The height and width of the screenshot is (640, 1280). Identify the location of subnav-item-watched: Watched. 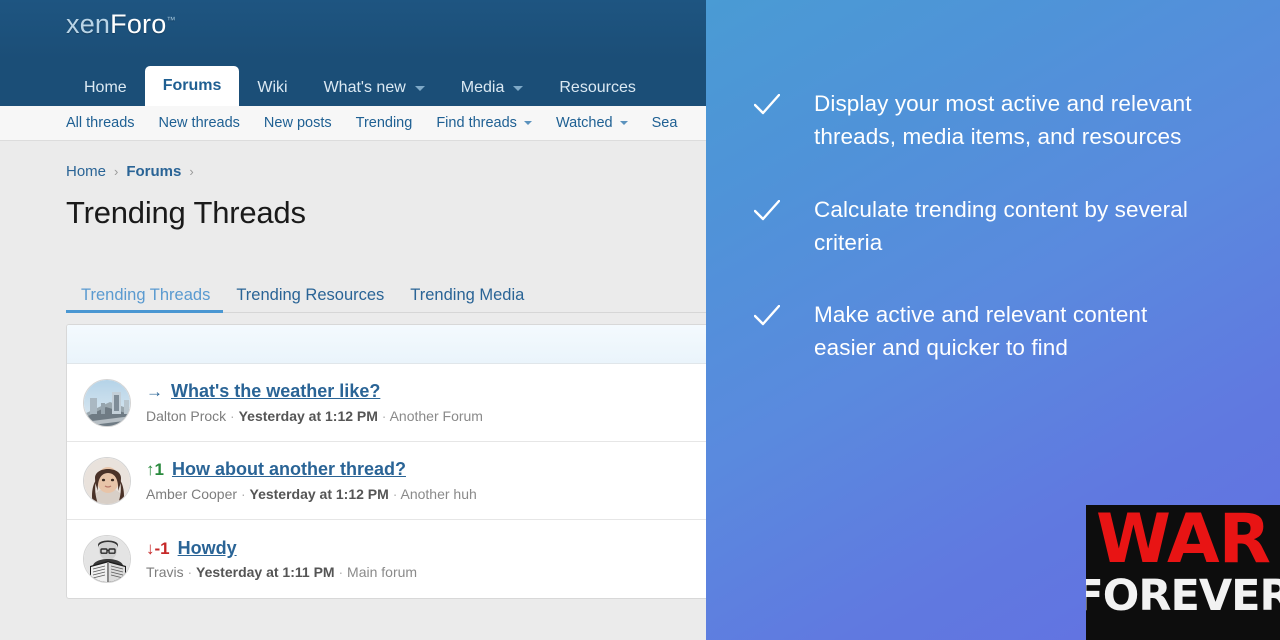
(592, 123).